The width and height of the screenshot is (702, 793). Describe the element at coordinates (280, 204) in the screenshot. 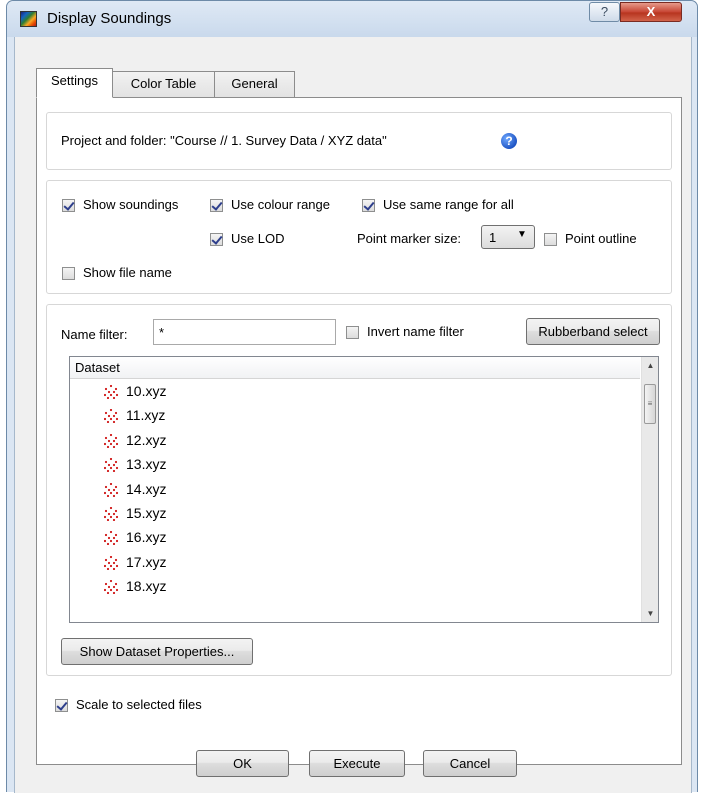

I see `use-colour-range-label: Use colour range` at that location.